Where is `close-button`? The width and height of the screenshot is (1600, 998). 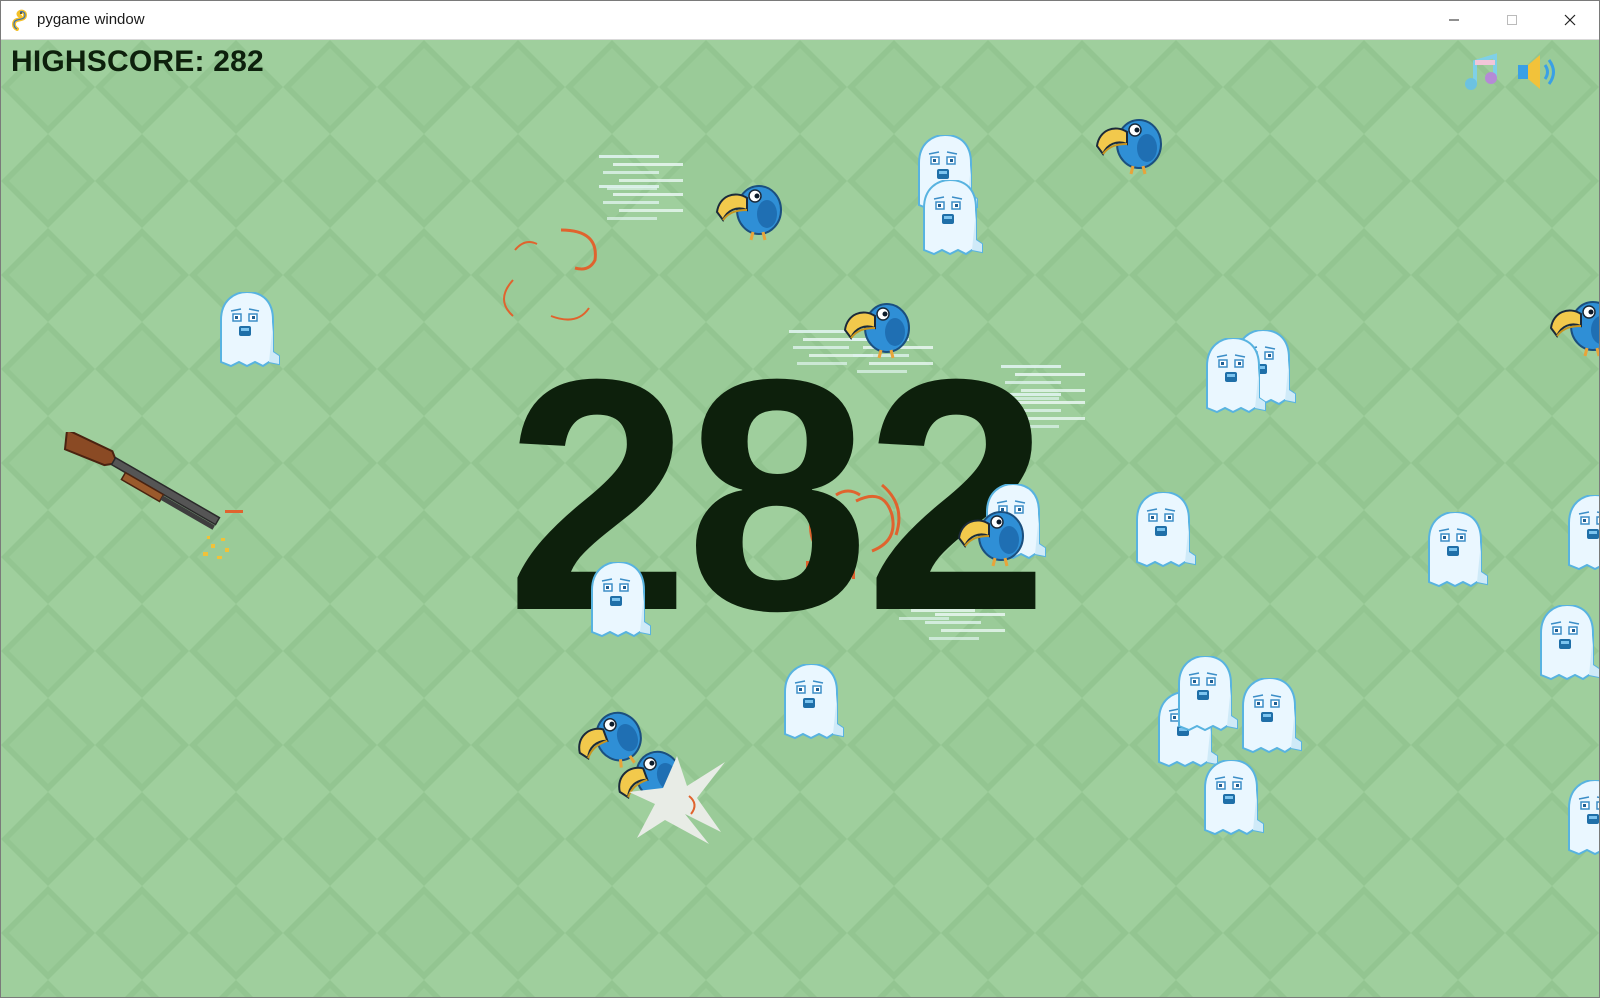 close-button is located at coordinates (1570, 20).